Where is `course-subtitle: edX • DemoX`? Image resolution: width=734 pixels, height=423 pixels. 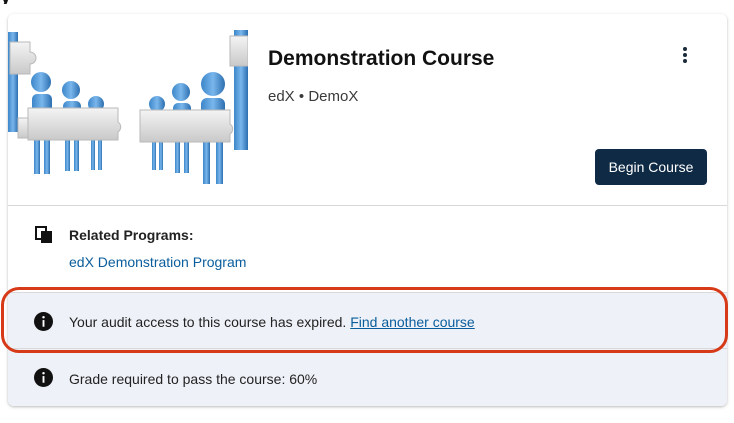 course-subtitle: edX • DemoX is located at coordinates (313, 96).